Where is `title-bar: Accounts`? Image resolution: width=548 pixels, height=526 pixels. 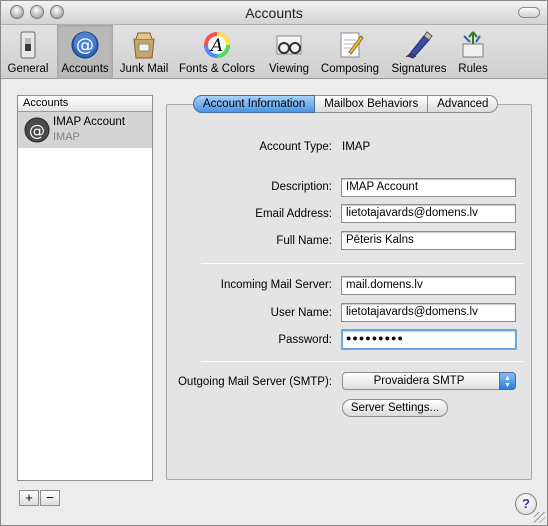 title-bar: Accounts is located at coordinates (274, 13).